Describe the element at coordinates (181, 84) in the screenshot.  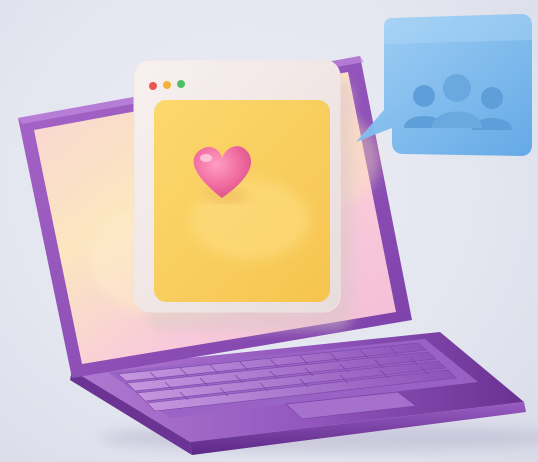
I see `window-dot-green-icon` at that location.